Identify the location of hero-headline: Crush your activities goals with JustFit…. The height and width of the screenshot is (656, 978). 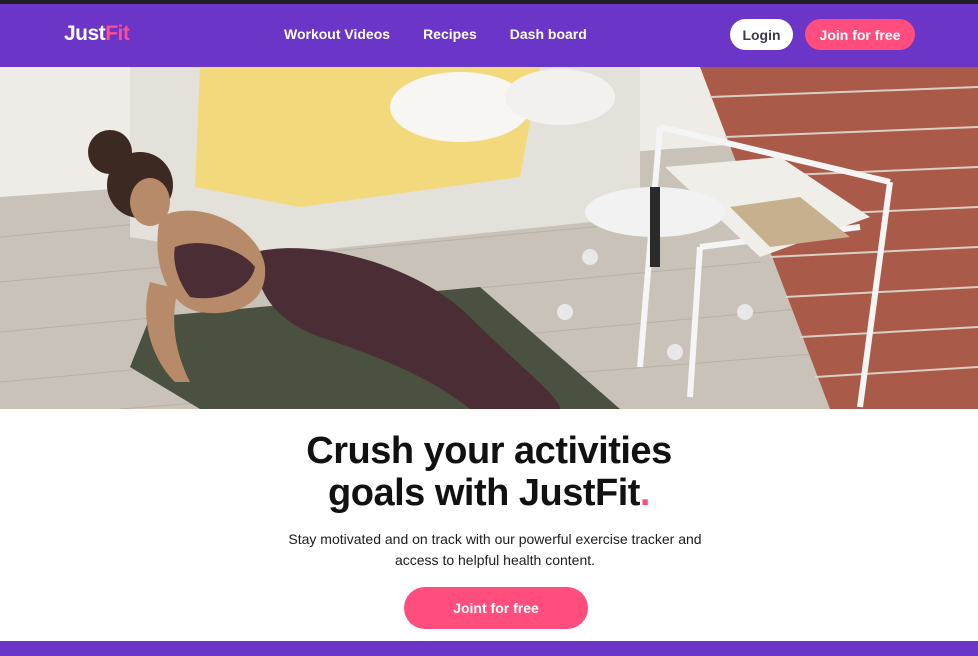
(489, 472).